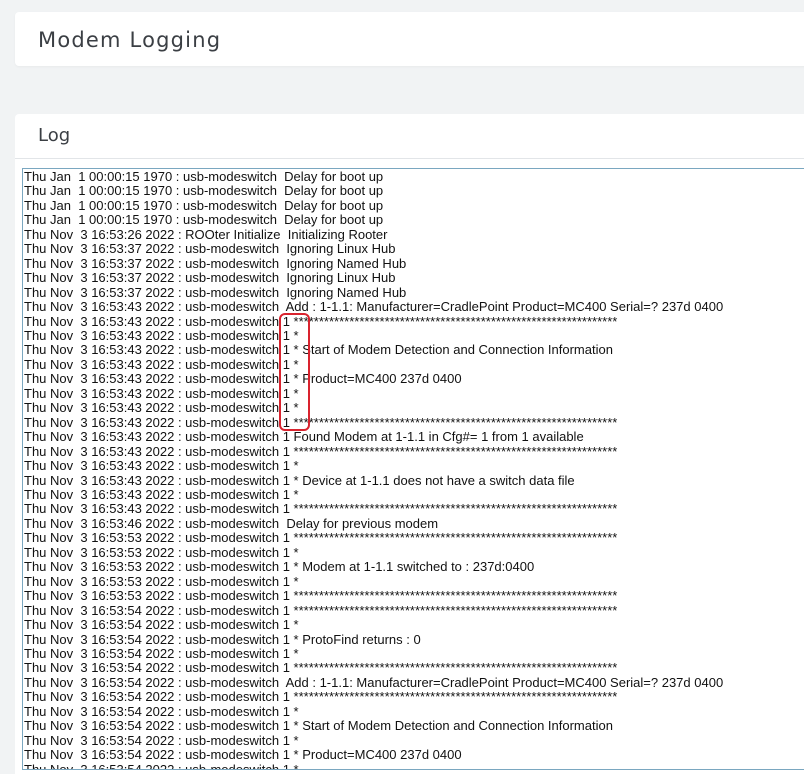  I want to click on page-title: Modem Logging, so click(130, 40).